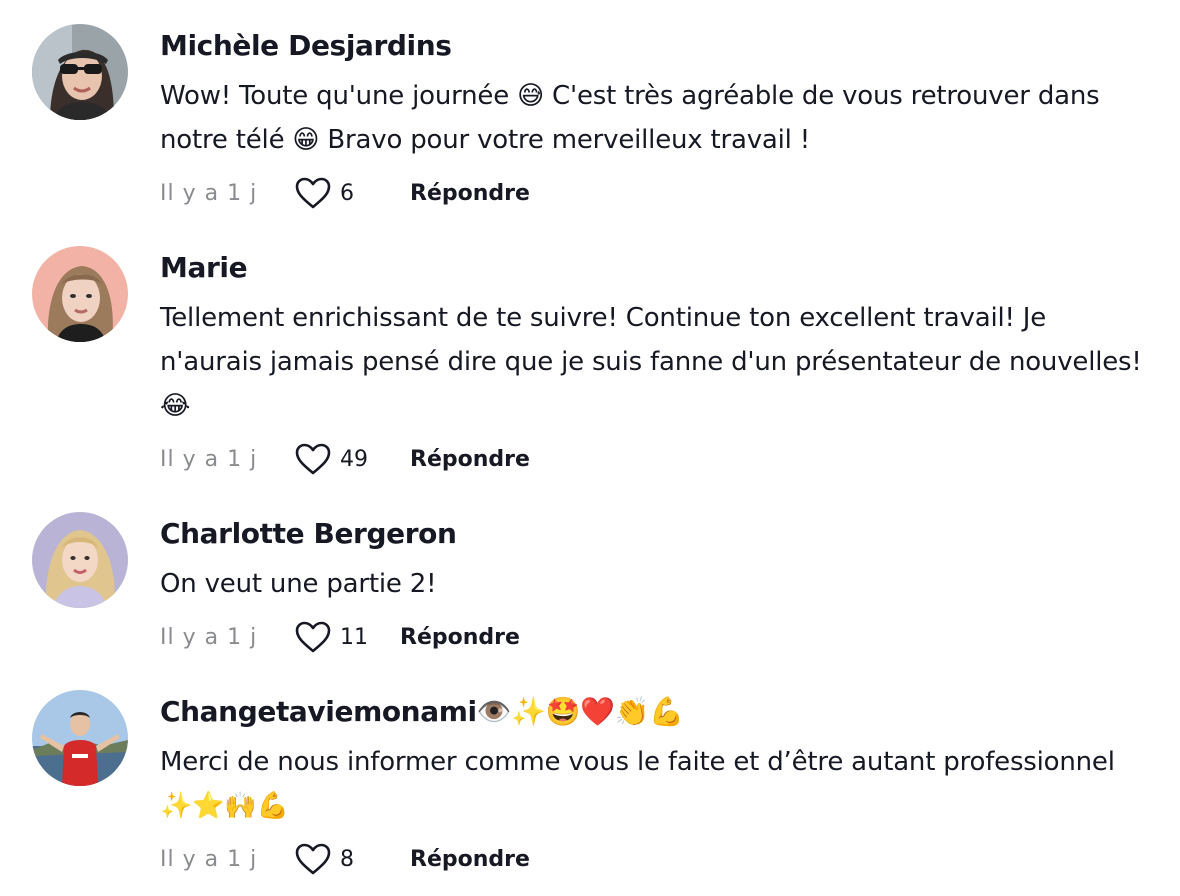 The image size is (1180, 896). Describe the element at coordinates (354, 459) in the screenshot. I see `like-count: 49` at that location.